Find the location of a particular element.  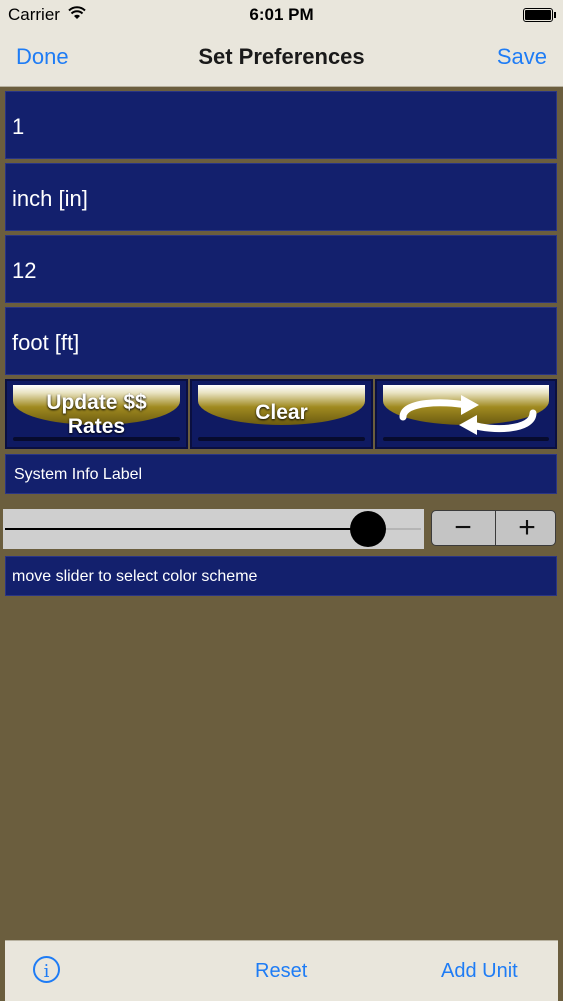

from-unit-field: inch [in] is located at coordinates (281, 197).